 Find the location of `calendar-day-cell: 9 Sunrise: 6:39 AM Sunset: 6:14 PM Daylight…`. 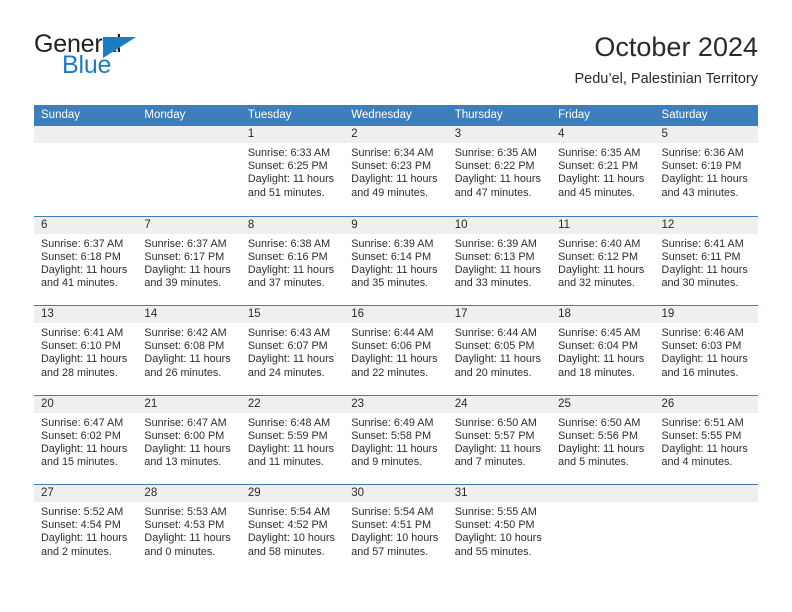

calendar-day-cell: 9 Sunrise: 6:39 AM Sunset: 6:14 PM Daylight… is located at coordinates (396, 260).